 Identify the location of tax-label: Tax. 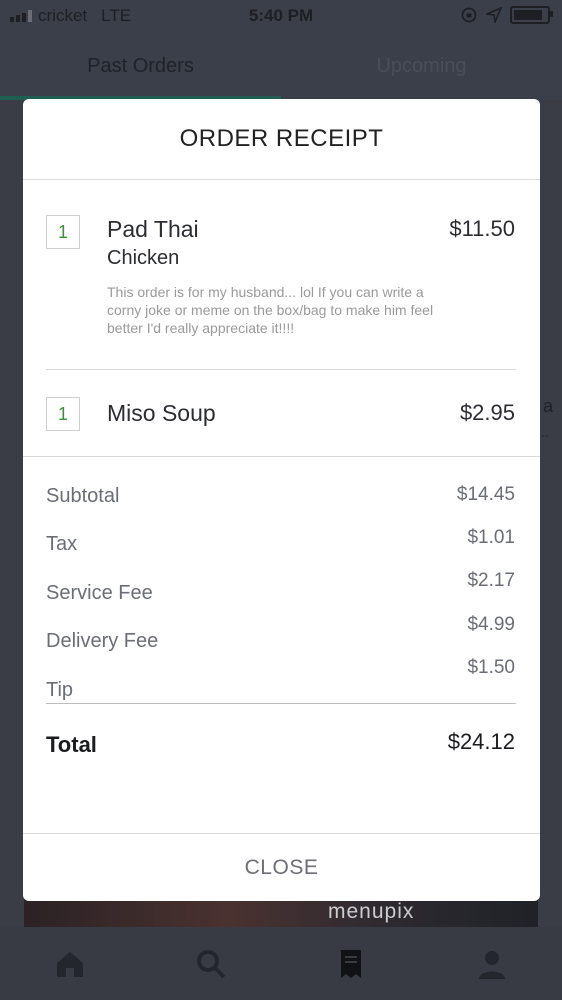
(62, 544).